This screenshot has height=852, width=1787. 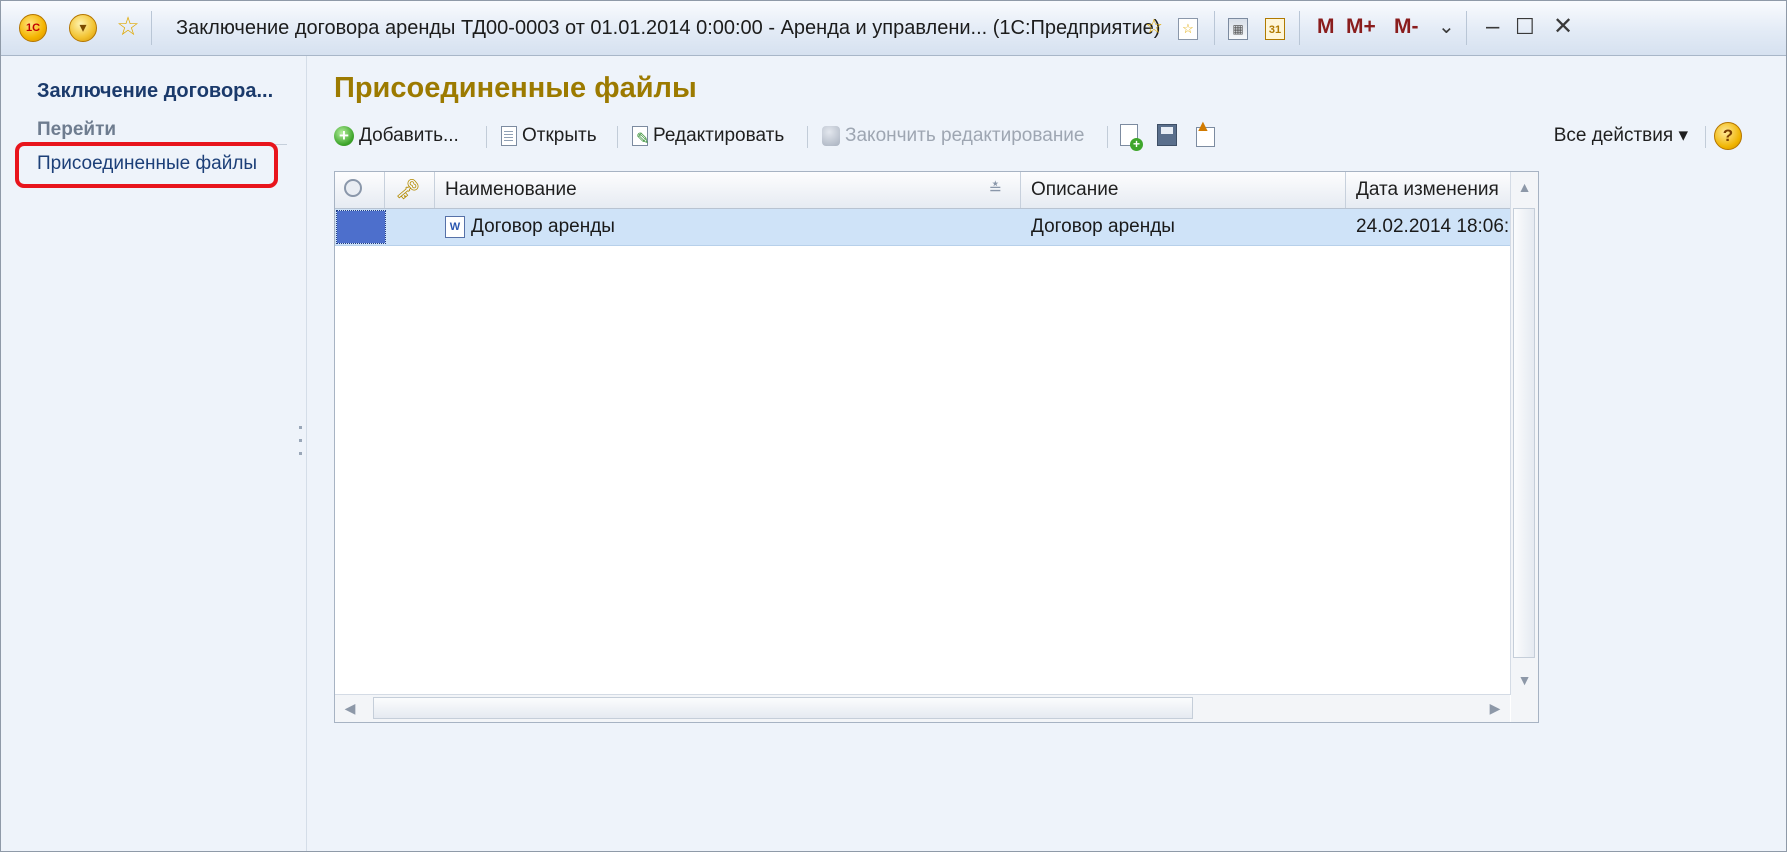 I want to click on add-icon: +, so click(x=344, y=136).